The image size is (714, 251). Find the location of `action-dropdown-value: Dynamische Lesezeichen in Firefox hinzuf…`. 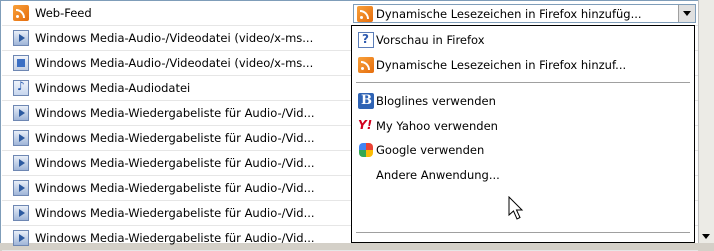

action-dropdown-value: Dynamische Lesezeichen in Firefox hinzuf… is located at coordinates (509, 13).